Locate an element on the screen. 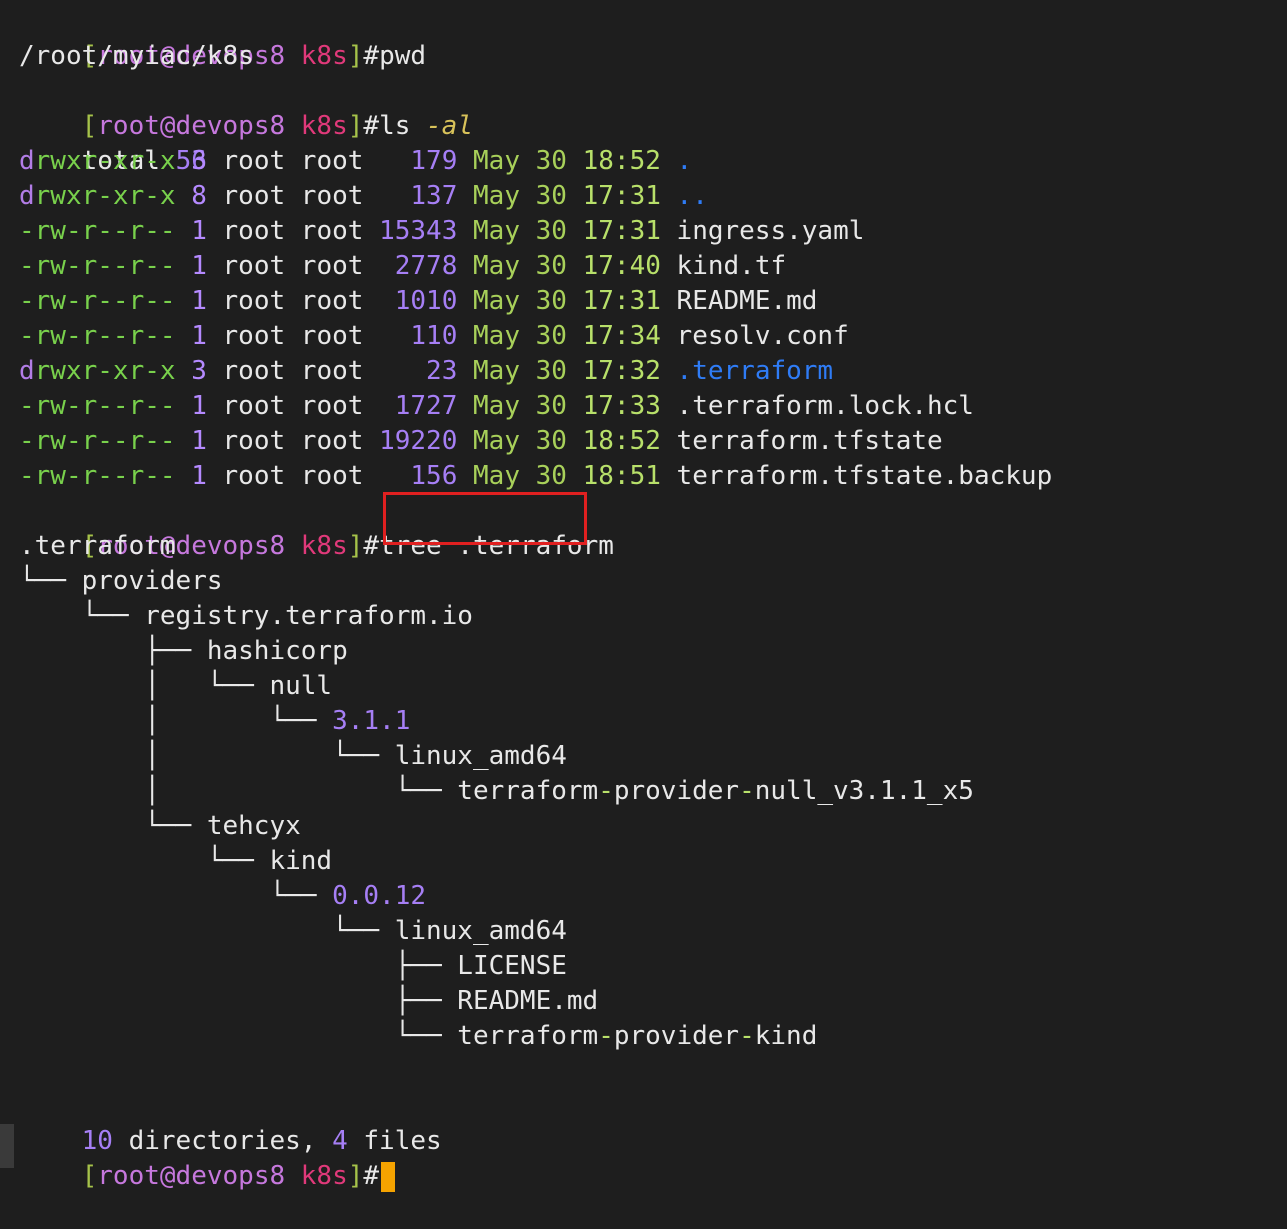 Image resolution: width=1287 pixels, height=1229 pixels. tree-line: └── linux_amd64 is located at coordinates (653, 931).